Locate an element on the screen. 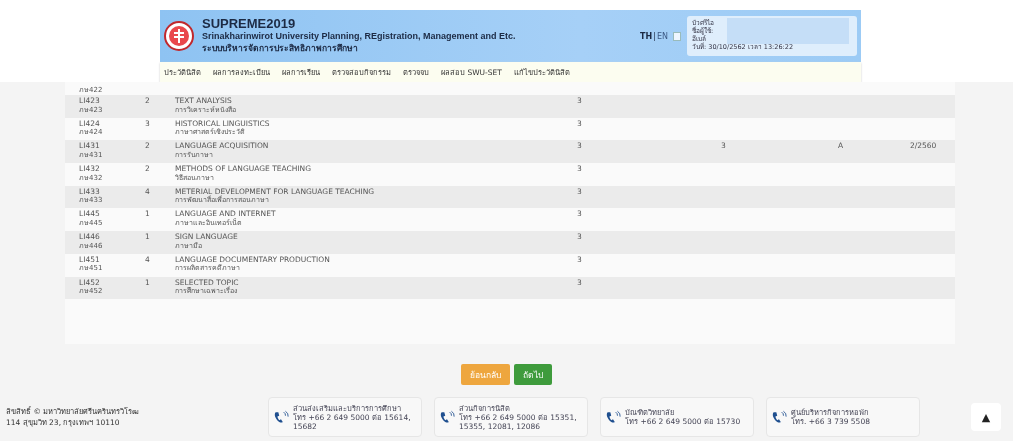 The image size is (1013, 441). language-option: TH is located at coordinates (646, 36).